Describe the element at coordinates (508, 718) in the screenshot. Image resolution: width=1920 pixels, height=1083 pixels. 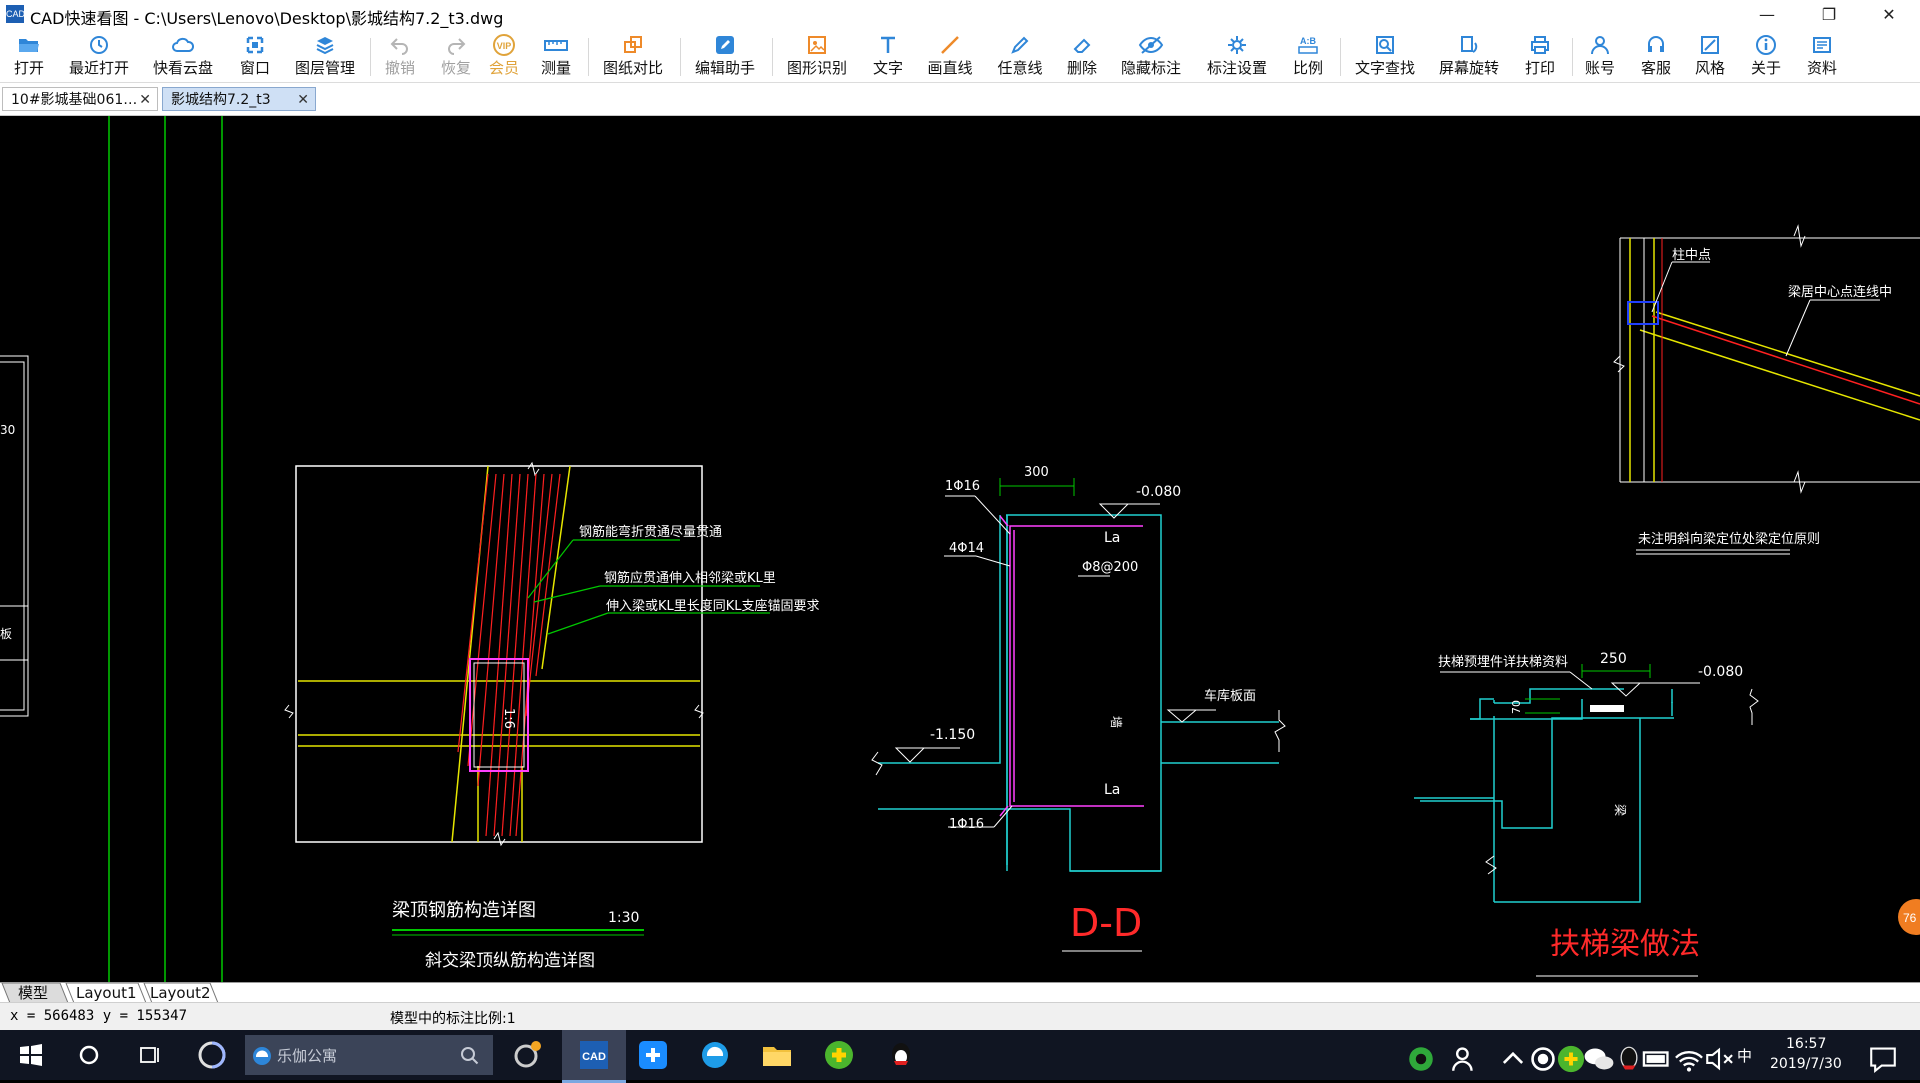
I see `svg-text: 1:6` at that location.